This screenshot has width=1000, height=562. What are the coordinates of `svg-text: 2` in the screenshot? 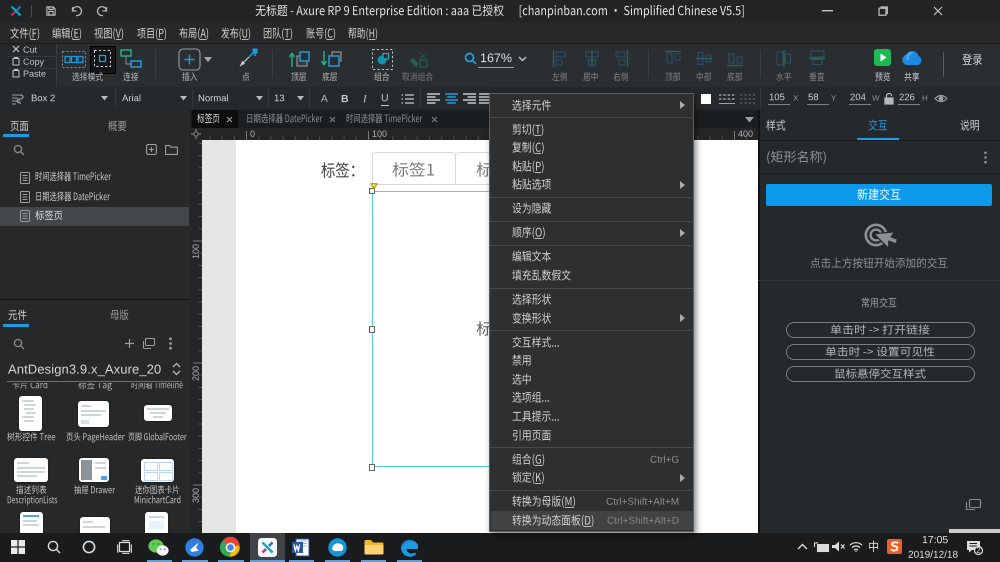 It's located at (978, 550).